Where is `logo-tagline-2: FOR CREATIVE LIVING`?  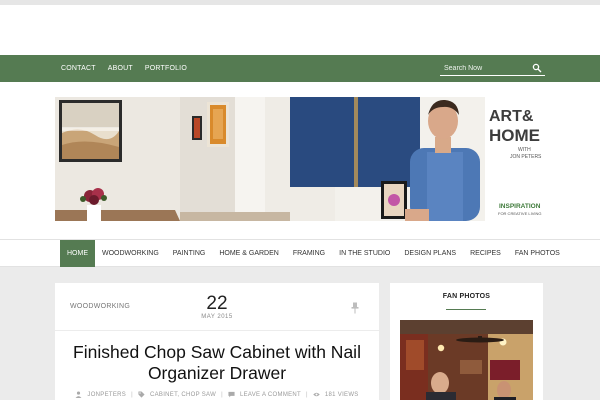 logo-tagline-2: FOR CREATIVE LIVING is located at coordinates (520, 213).